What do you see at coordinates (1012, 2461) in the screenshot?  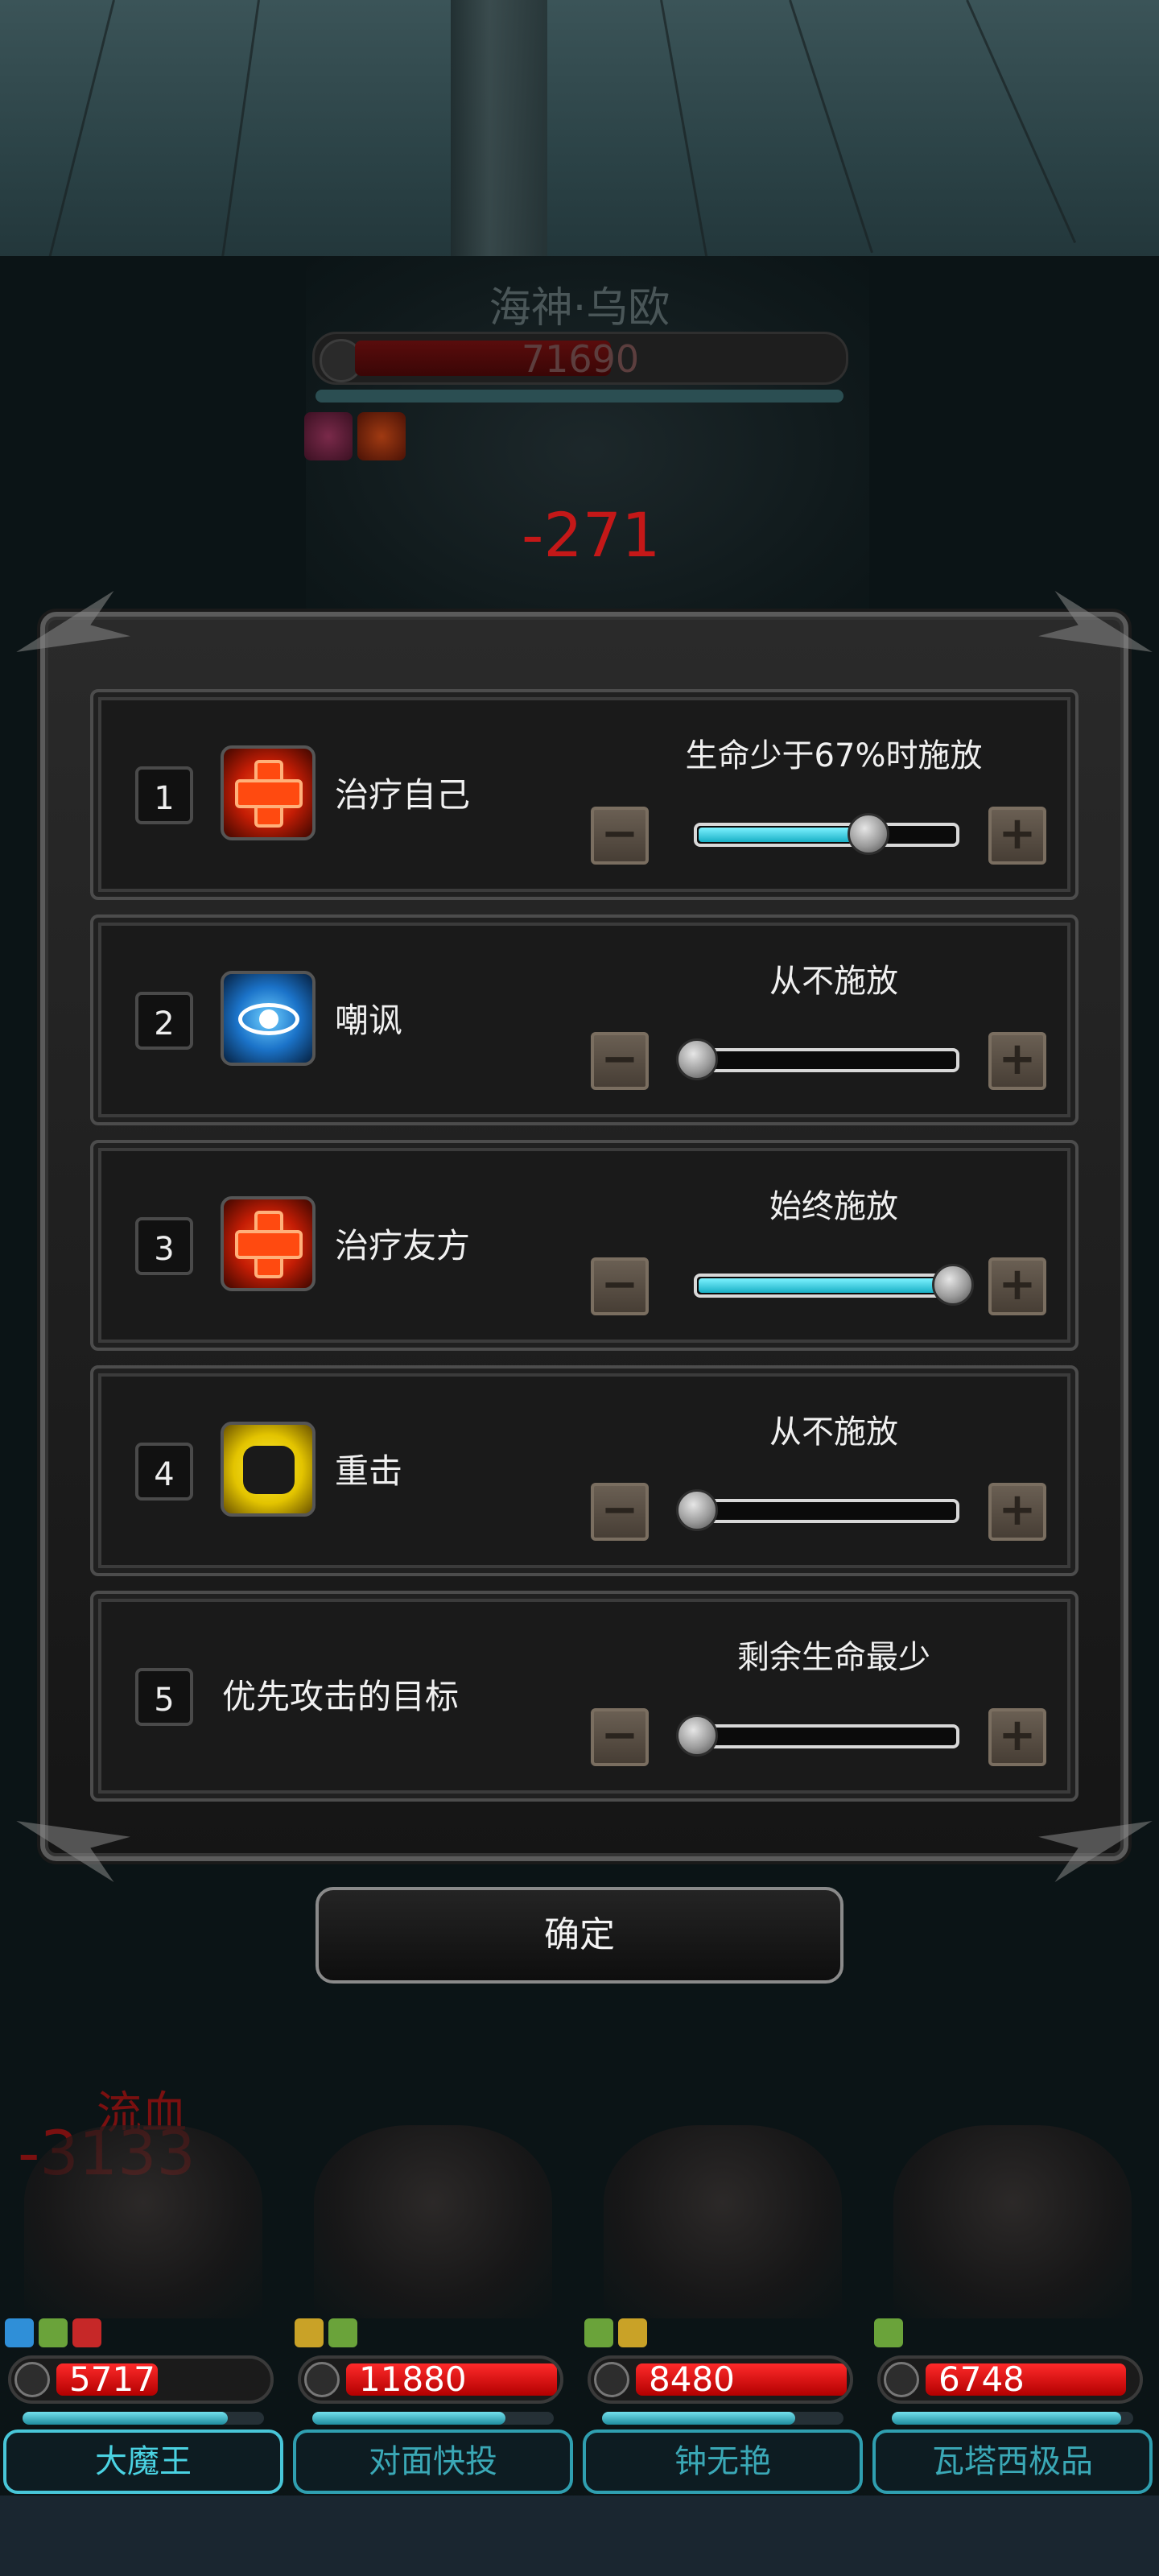 I see `member-name-button: 瓦塔西极品` at bounding box center [1012, 2461].